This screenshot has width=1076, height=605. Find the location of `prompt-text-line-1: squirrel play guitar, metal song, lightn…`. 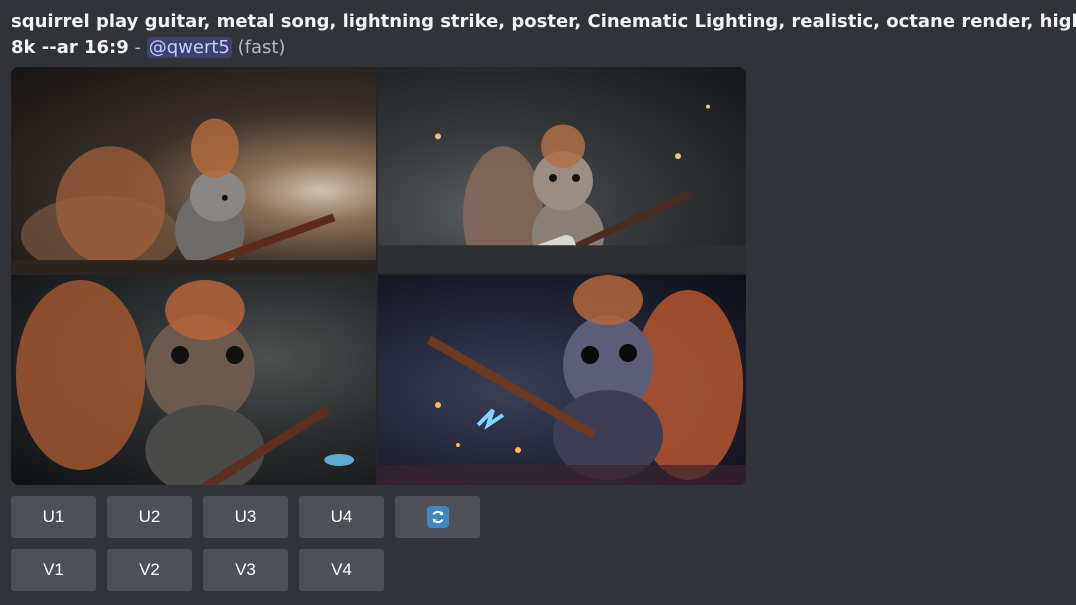

prompt-text-line-1: squirrel play guitar, metal song, lightn… is located at coordinates (543, 21).